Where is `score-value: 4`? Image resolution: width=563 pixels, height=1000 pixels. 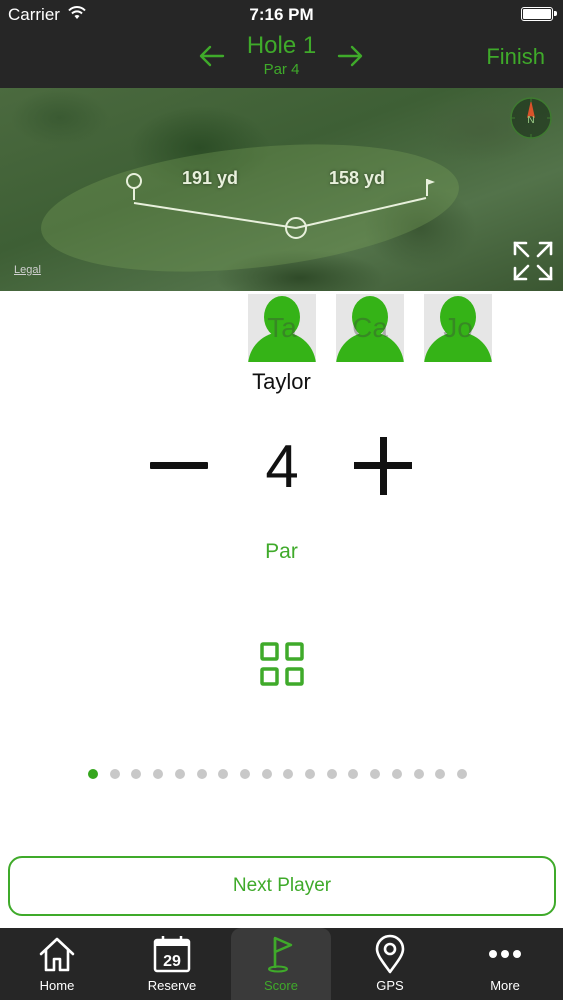
score-value: 4 is located at coordinates (282, 466).